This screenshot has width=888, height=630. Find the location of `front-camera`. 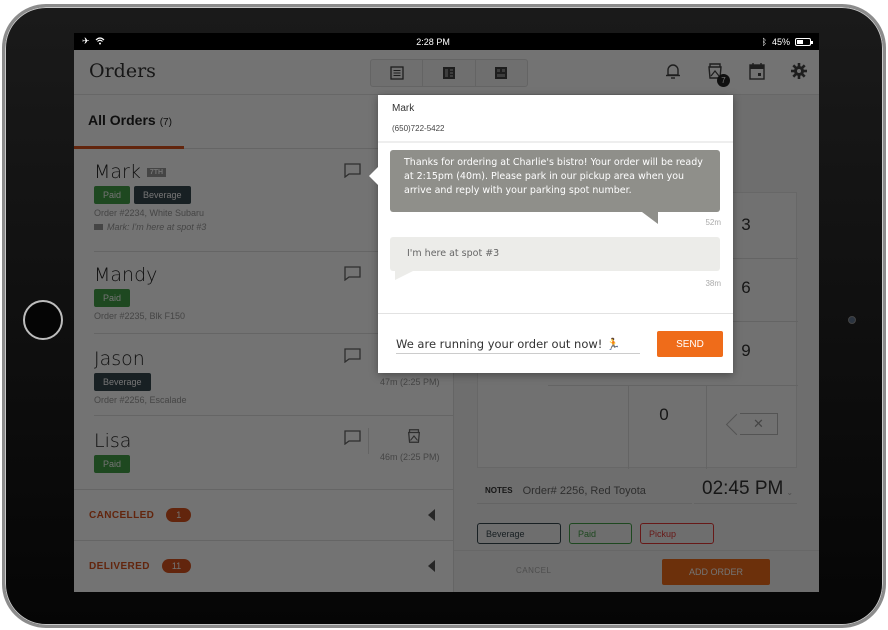

front-camera is located at coordinates (852, 320).